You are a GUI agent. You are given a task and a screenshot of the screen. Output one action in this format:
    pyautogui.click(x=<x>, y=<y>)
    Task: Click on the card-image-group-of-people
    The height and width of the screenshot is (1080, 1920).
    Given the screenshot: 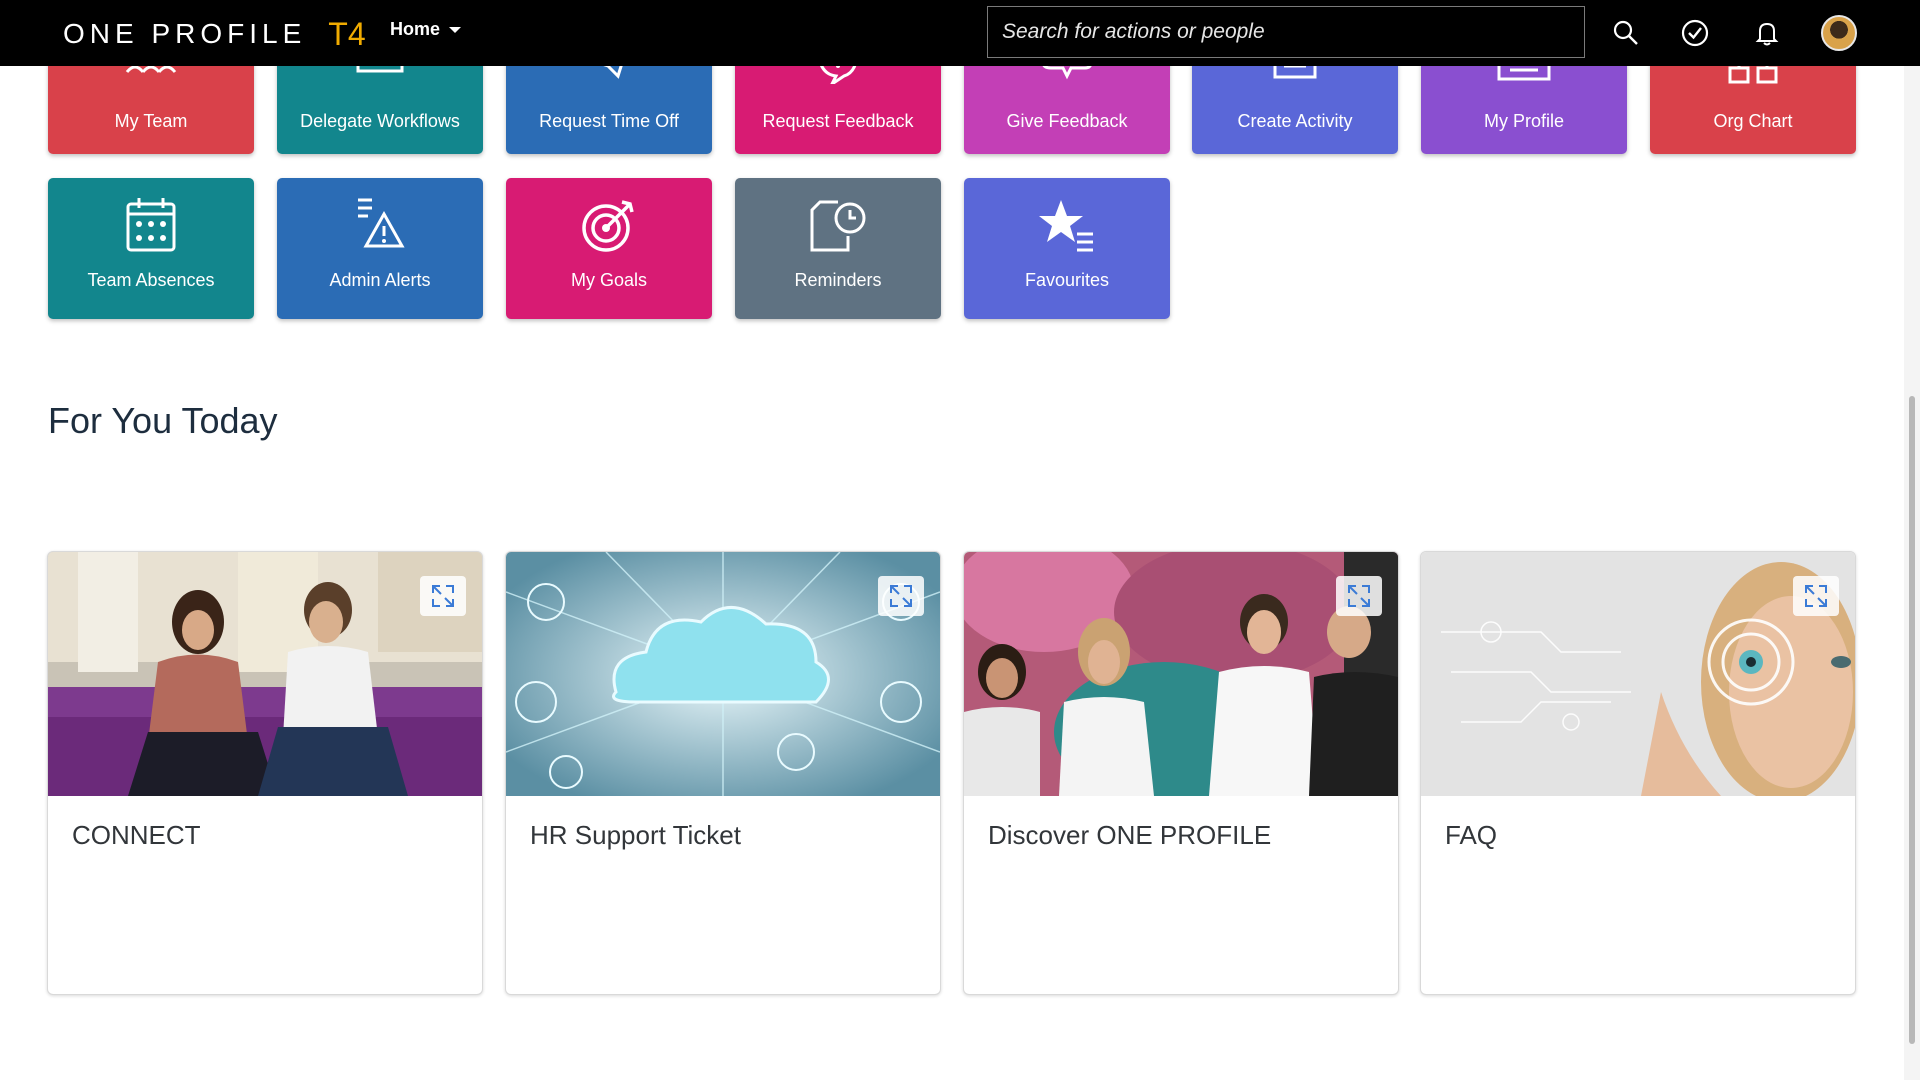 What is the action you would take?
    pyautogui.click(x=1181, y=674)
    